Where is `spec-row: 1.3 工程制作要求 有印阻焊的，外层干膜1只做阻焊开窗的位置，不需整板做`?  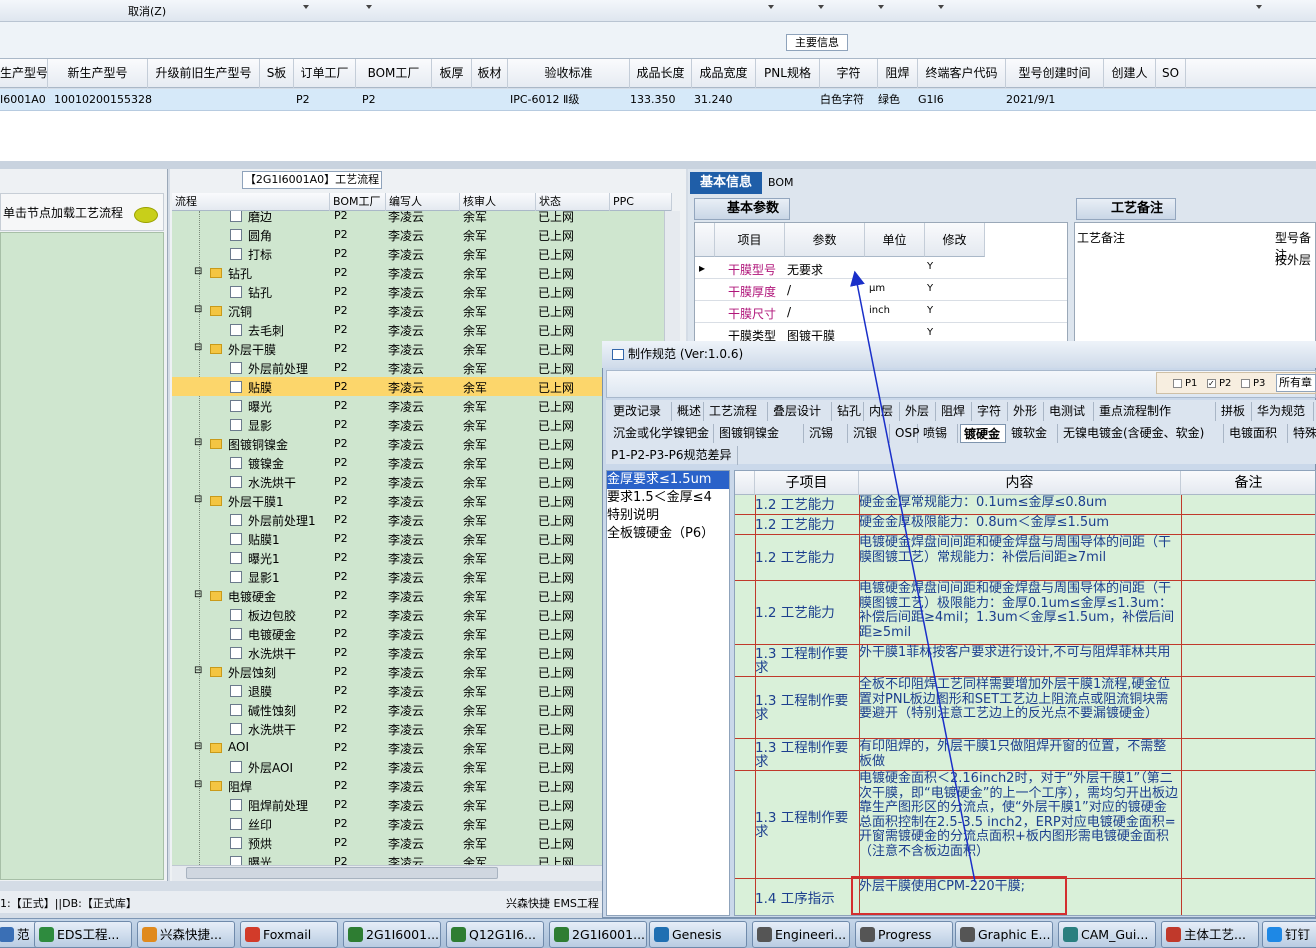 spec-row: 1.3 工程制作要求 有印阻焊的，外层干膜1只做阻焊开窗的位置，不需整板做 is located at coordinates (1025, 755).